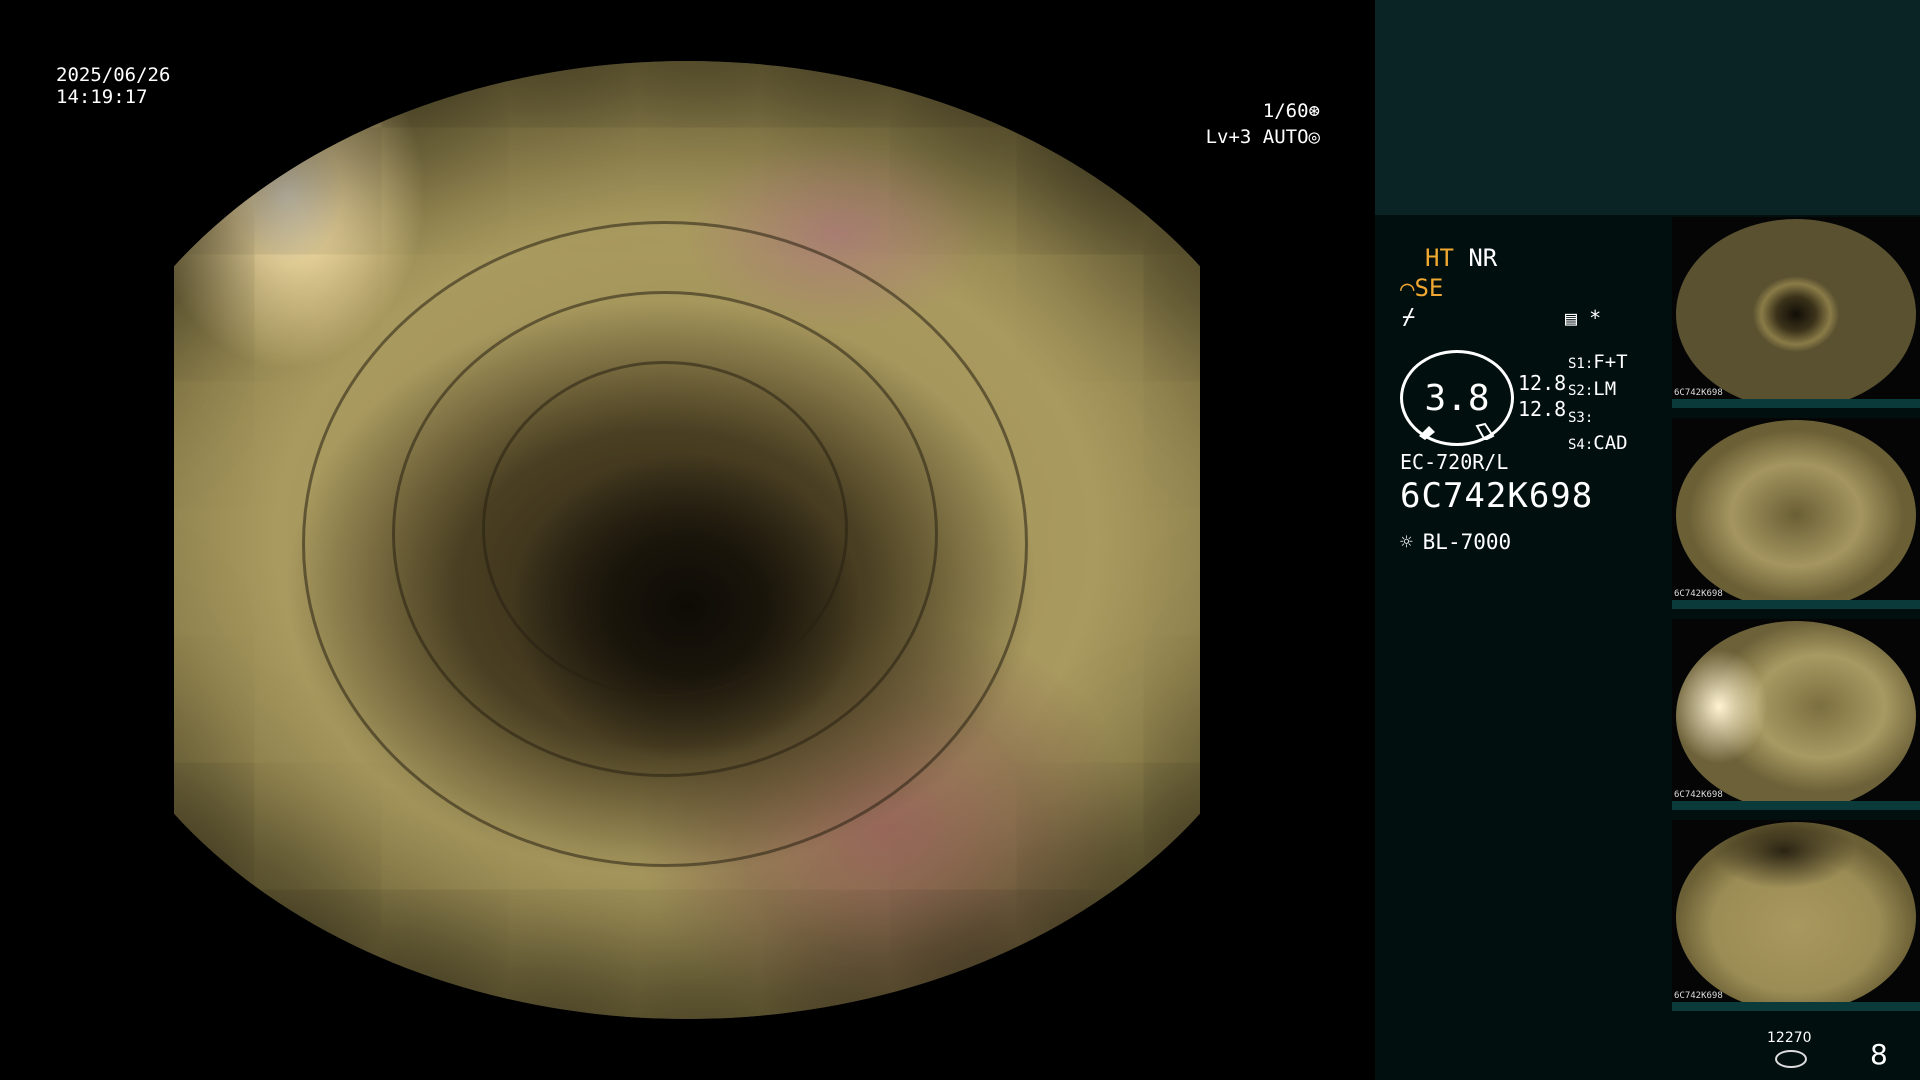 The height and width of the screenshot is (1080, 1920). Describe the element at coordinates (1457, 398) in the screenshot. I see `dial-value: 3.8` at that location.